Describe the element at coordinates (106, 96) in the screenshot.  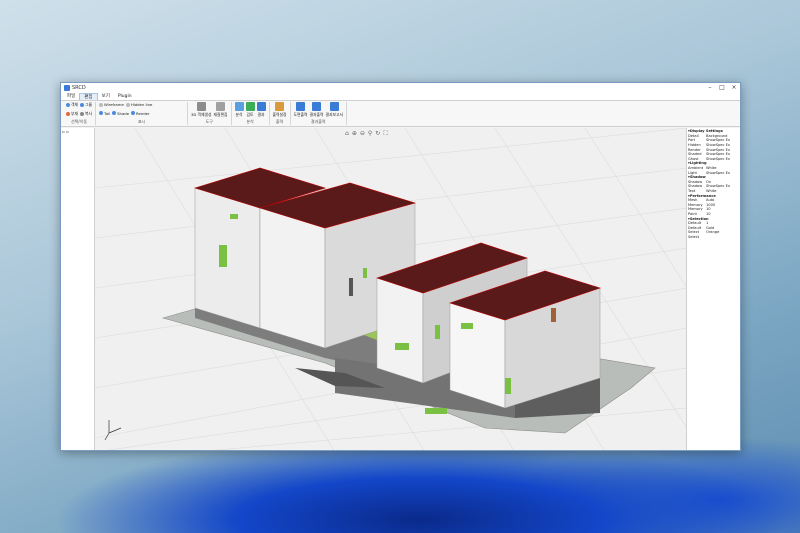
I see `tab-view: 보기` at that location.